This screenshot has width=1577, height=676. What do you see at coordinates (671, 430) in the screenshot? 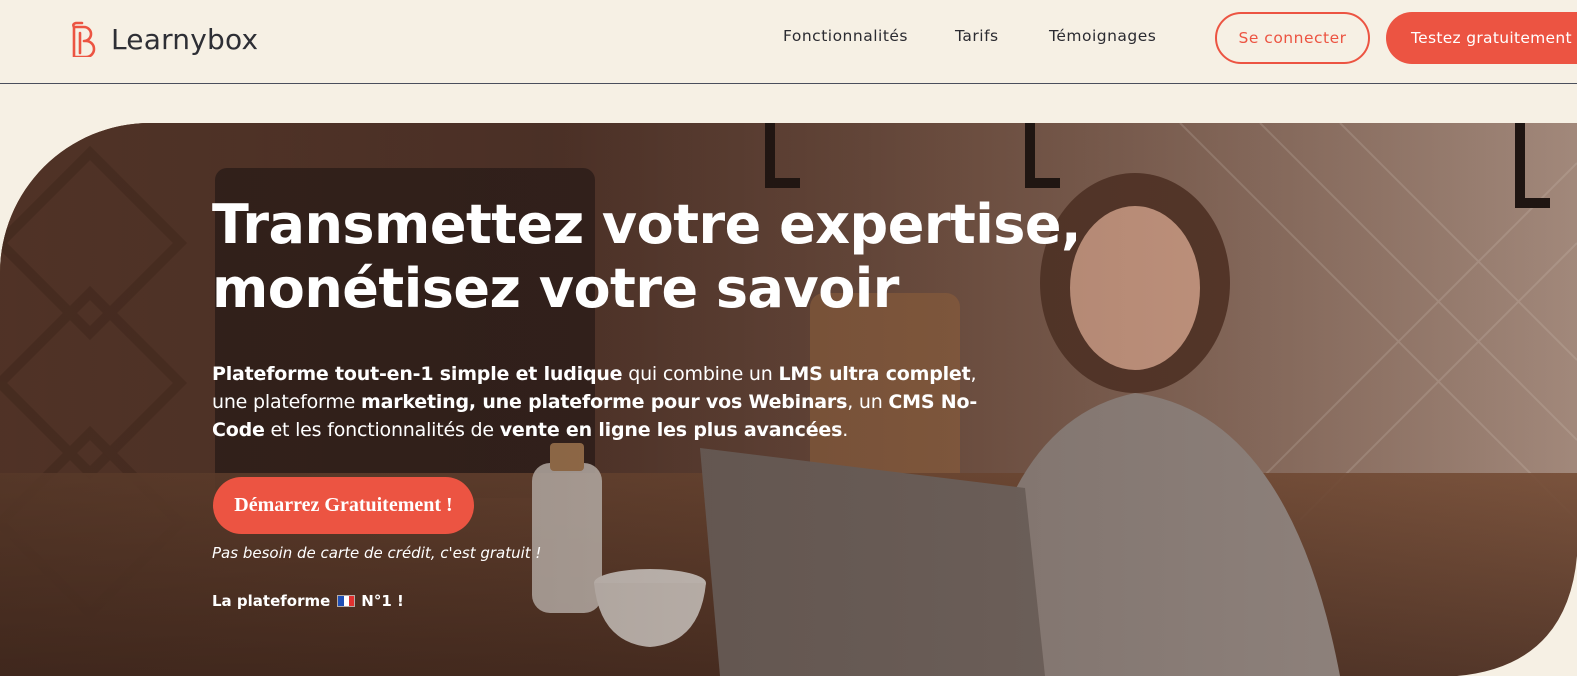
I see `hero-description-segment: vente en ligne les plus avancées` at bounding box center [671, 430].